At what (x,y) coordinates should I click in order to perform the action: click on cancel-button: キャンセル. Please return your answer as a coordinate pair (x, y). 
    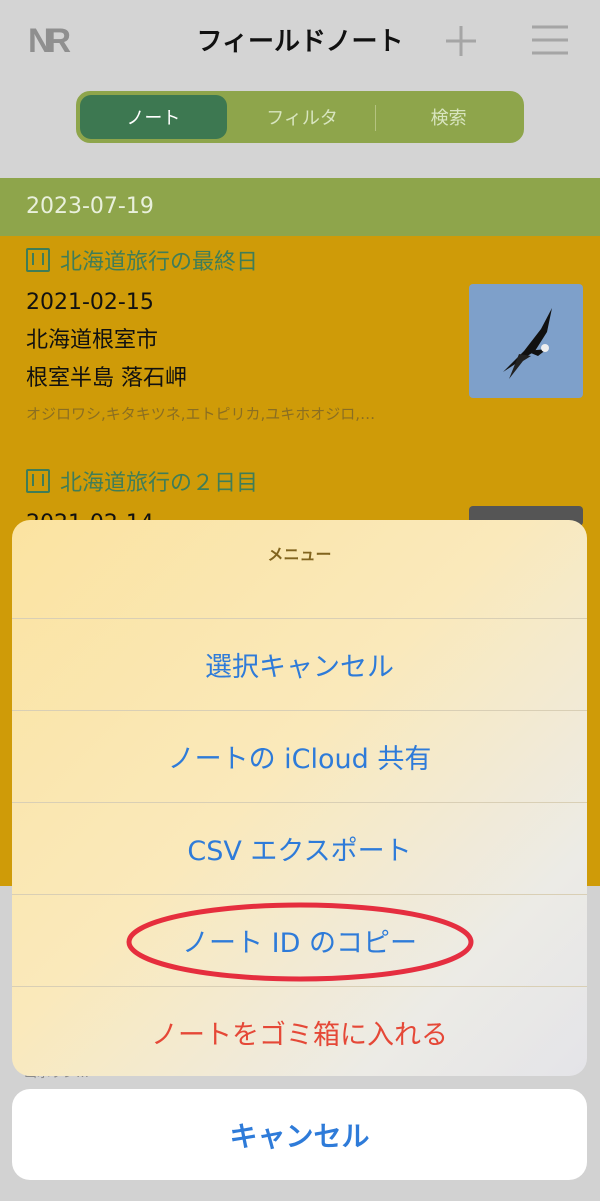
    Looking at the image, I should click on (299, 1134).